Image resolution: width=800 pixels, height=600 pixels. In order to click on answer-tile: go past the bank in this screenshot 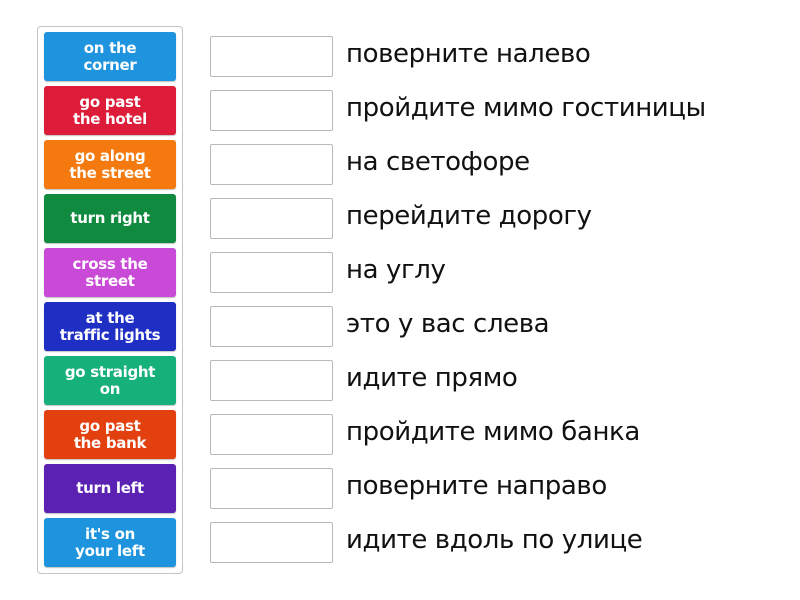, I will do `click(110, 434)`.